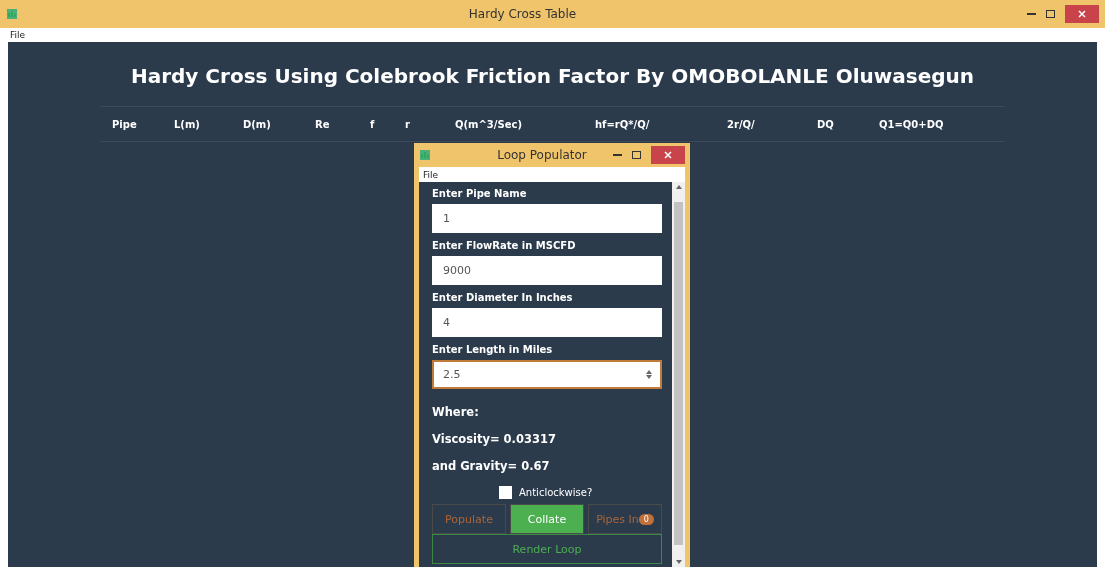 The height and width of the screenshot is (567, 1105). I want to click on spinner-icon, so click(649, 374).